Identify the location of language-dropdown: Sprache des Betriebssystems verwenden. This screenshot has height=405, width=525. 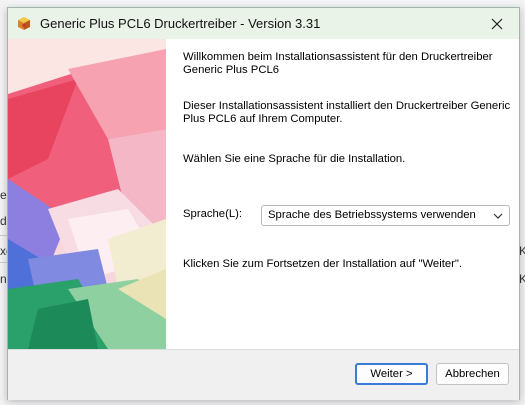
(385, 215).